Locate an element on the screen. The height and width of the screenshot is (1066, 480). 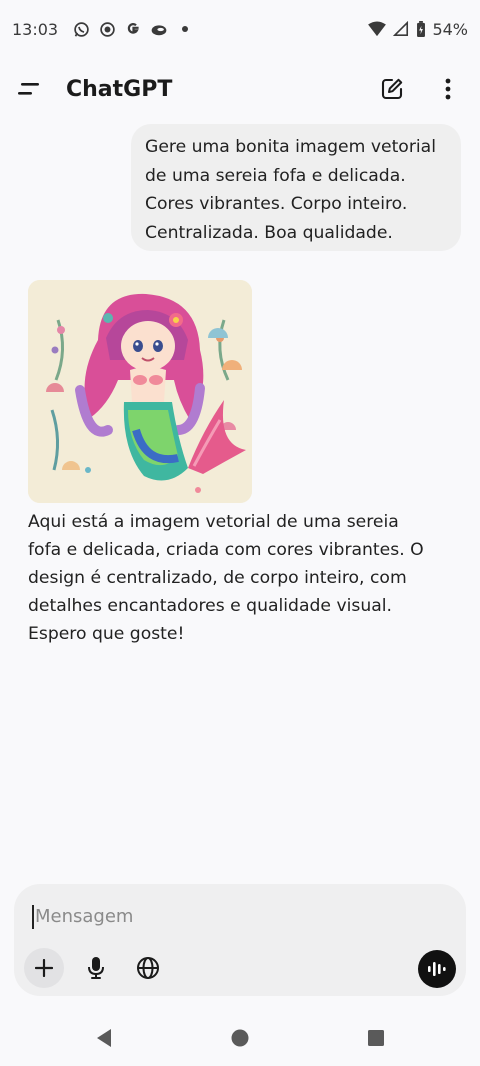
status-right: 54% is located at coordinates (418, 29).